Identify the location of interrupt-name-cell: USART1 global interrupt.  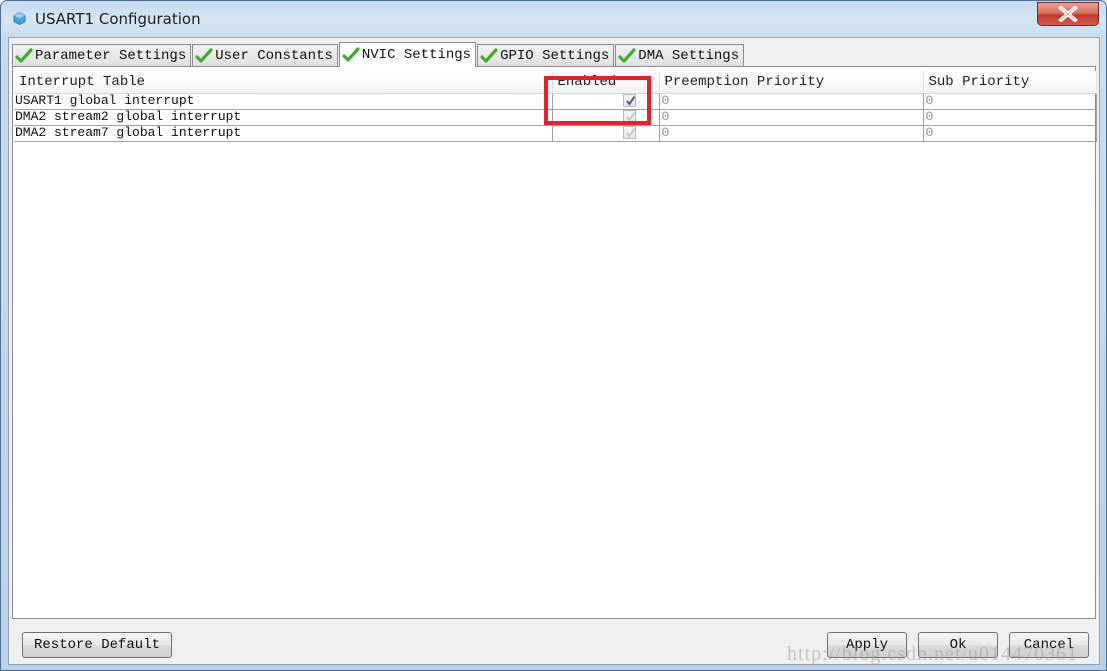
(283, 101).